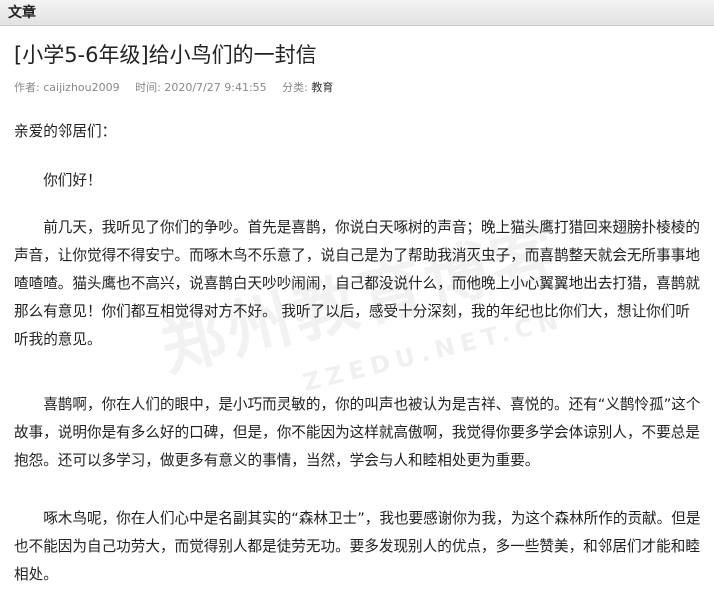 This screenshot has width=714, height=603. What do you see at coordinates (22, 13) in the screenshot?
I see `tab-article: 文章` at bounding box center [22, 13].